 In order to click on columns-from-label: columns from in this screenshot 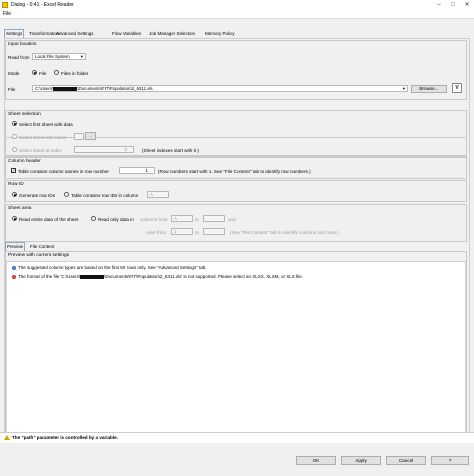, I will do `click(154, 219)`.